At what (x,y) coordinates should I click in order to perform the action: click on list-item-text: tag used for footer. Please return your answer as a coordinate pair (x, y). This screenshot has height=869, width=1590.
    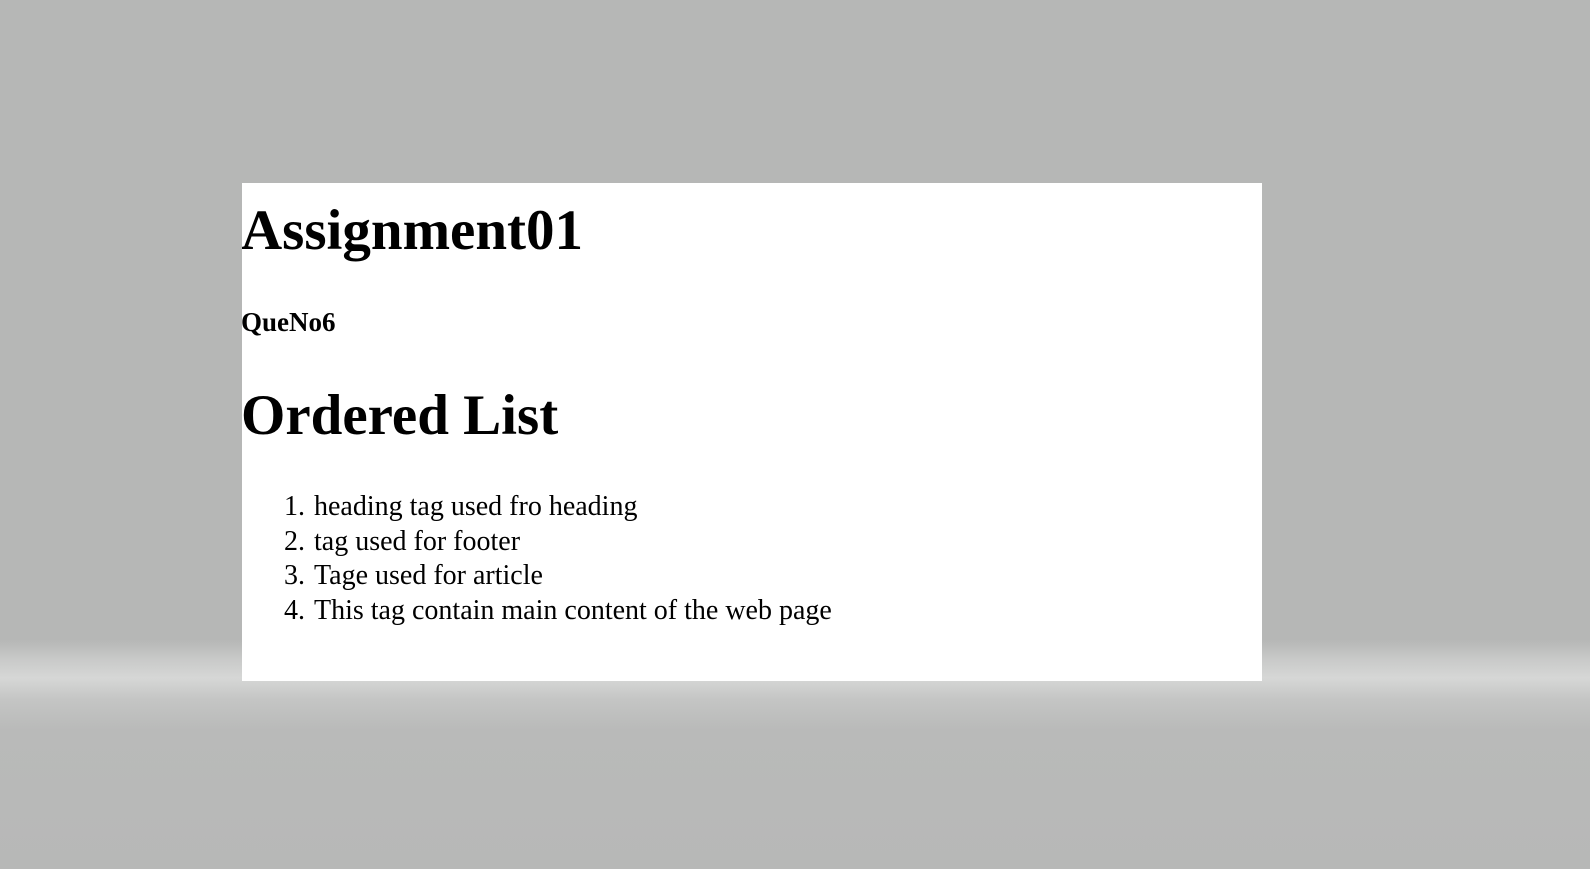
    Looking at the image, I should click on (417, 541).